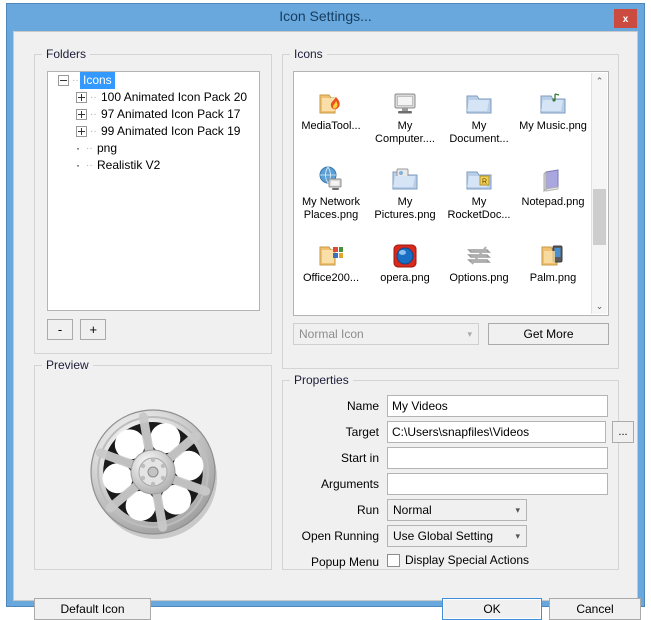 The height and width of the screenshot is (620, 651). I want to click on default-icon-button: Default Icon, so click(92, 609).